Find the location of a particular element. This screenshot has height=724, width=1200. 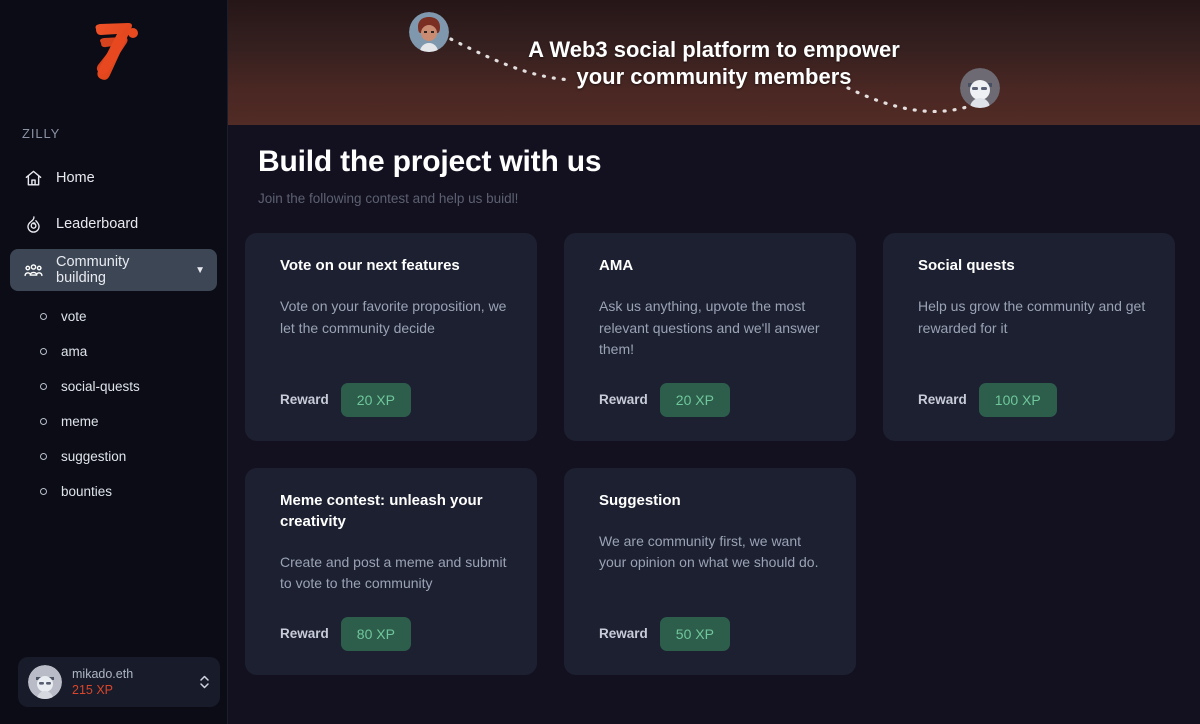

sidebar-subitem-label: ama is located at coordinates (74, 351).